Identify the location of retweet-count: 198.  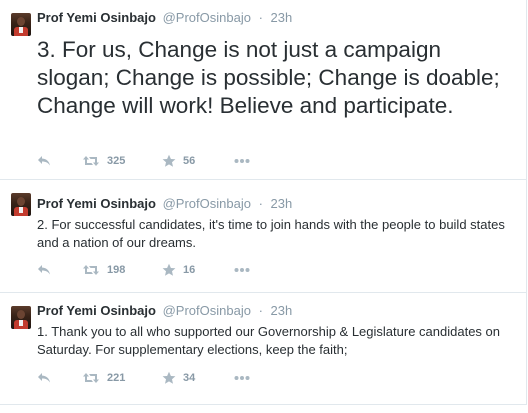
(116, 270).